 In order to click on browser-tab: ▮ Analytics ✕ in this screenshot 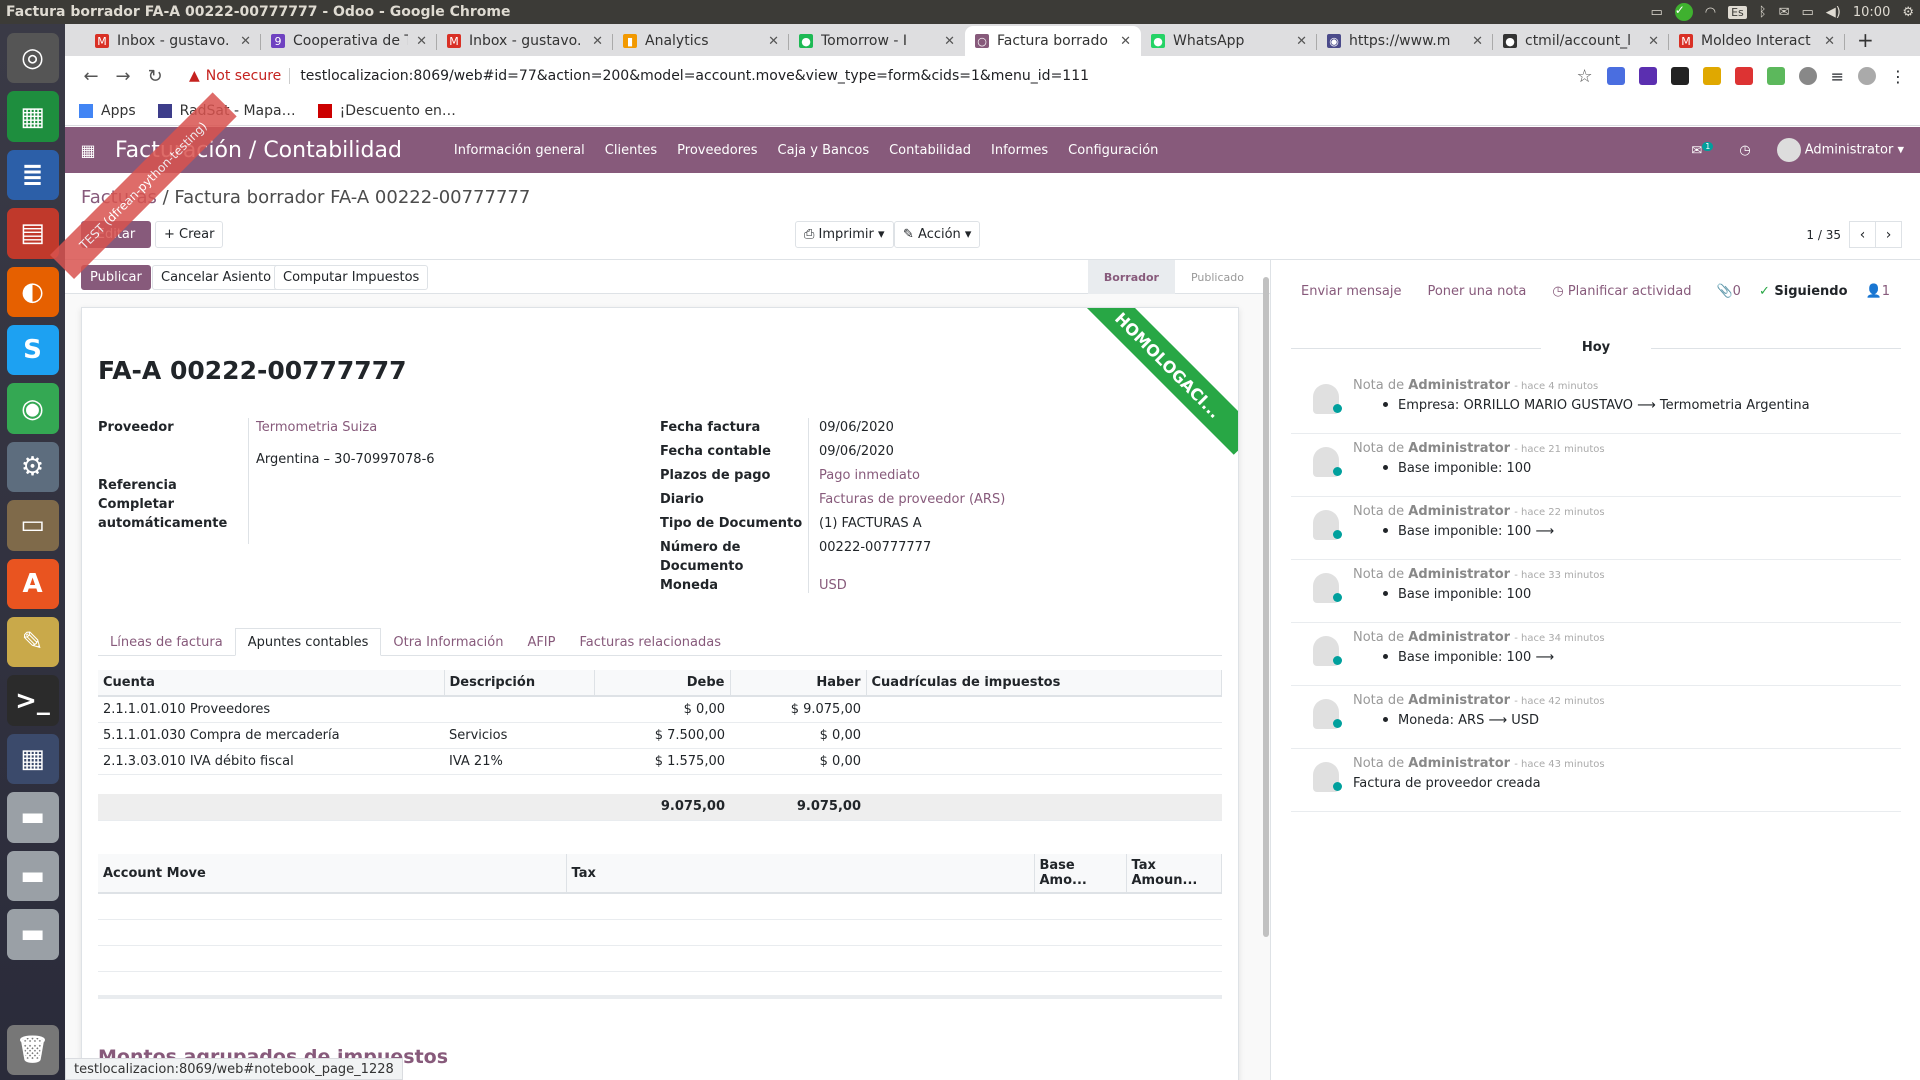, I will do `click(701, 41)`.